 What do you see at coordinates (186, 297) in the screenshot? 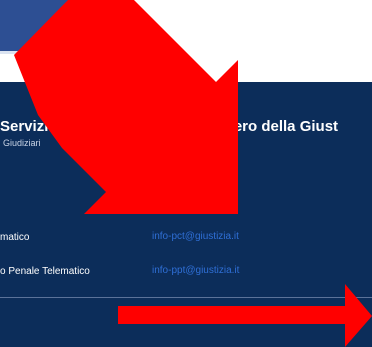
I see `footer-divider` at bounding box center [186, 297].